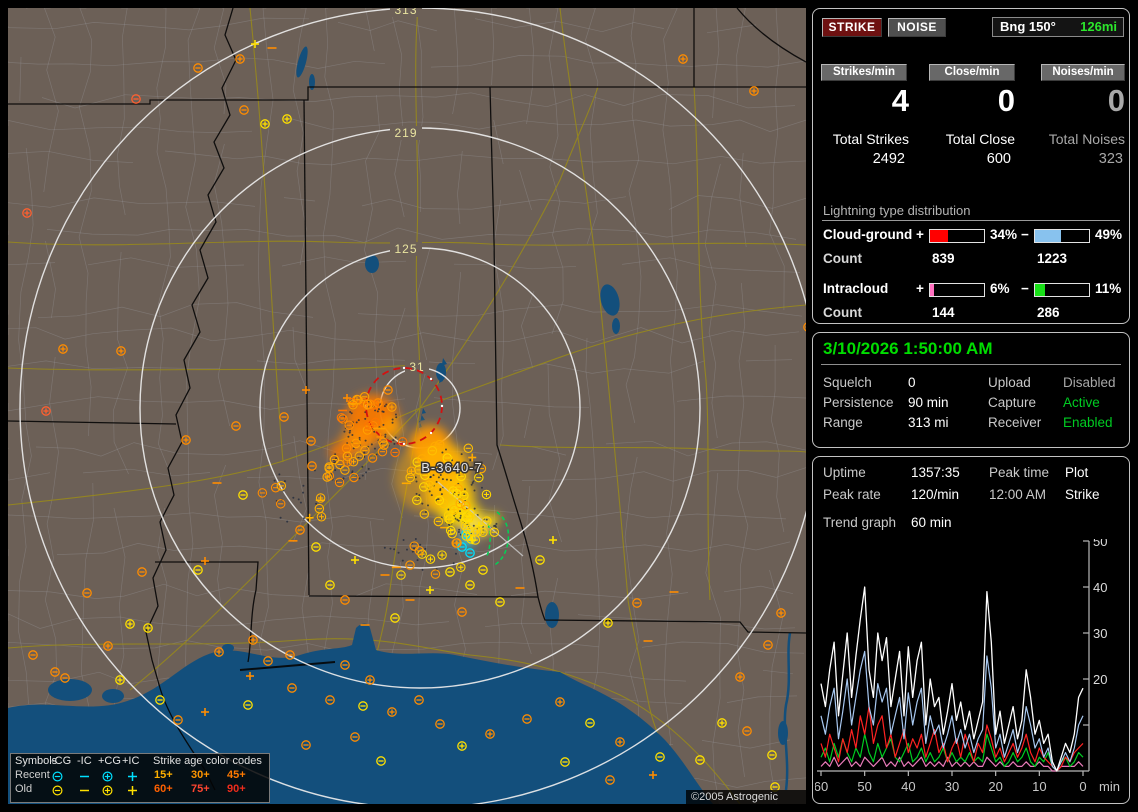  What do you see at coordinates (1083, 72) in the screenshot?
I see `noises-per-min-button: Noises/min` at bounding box center [1083, 72].